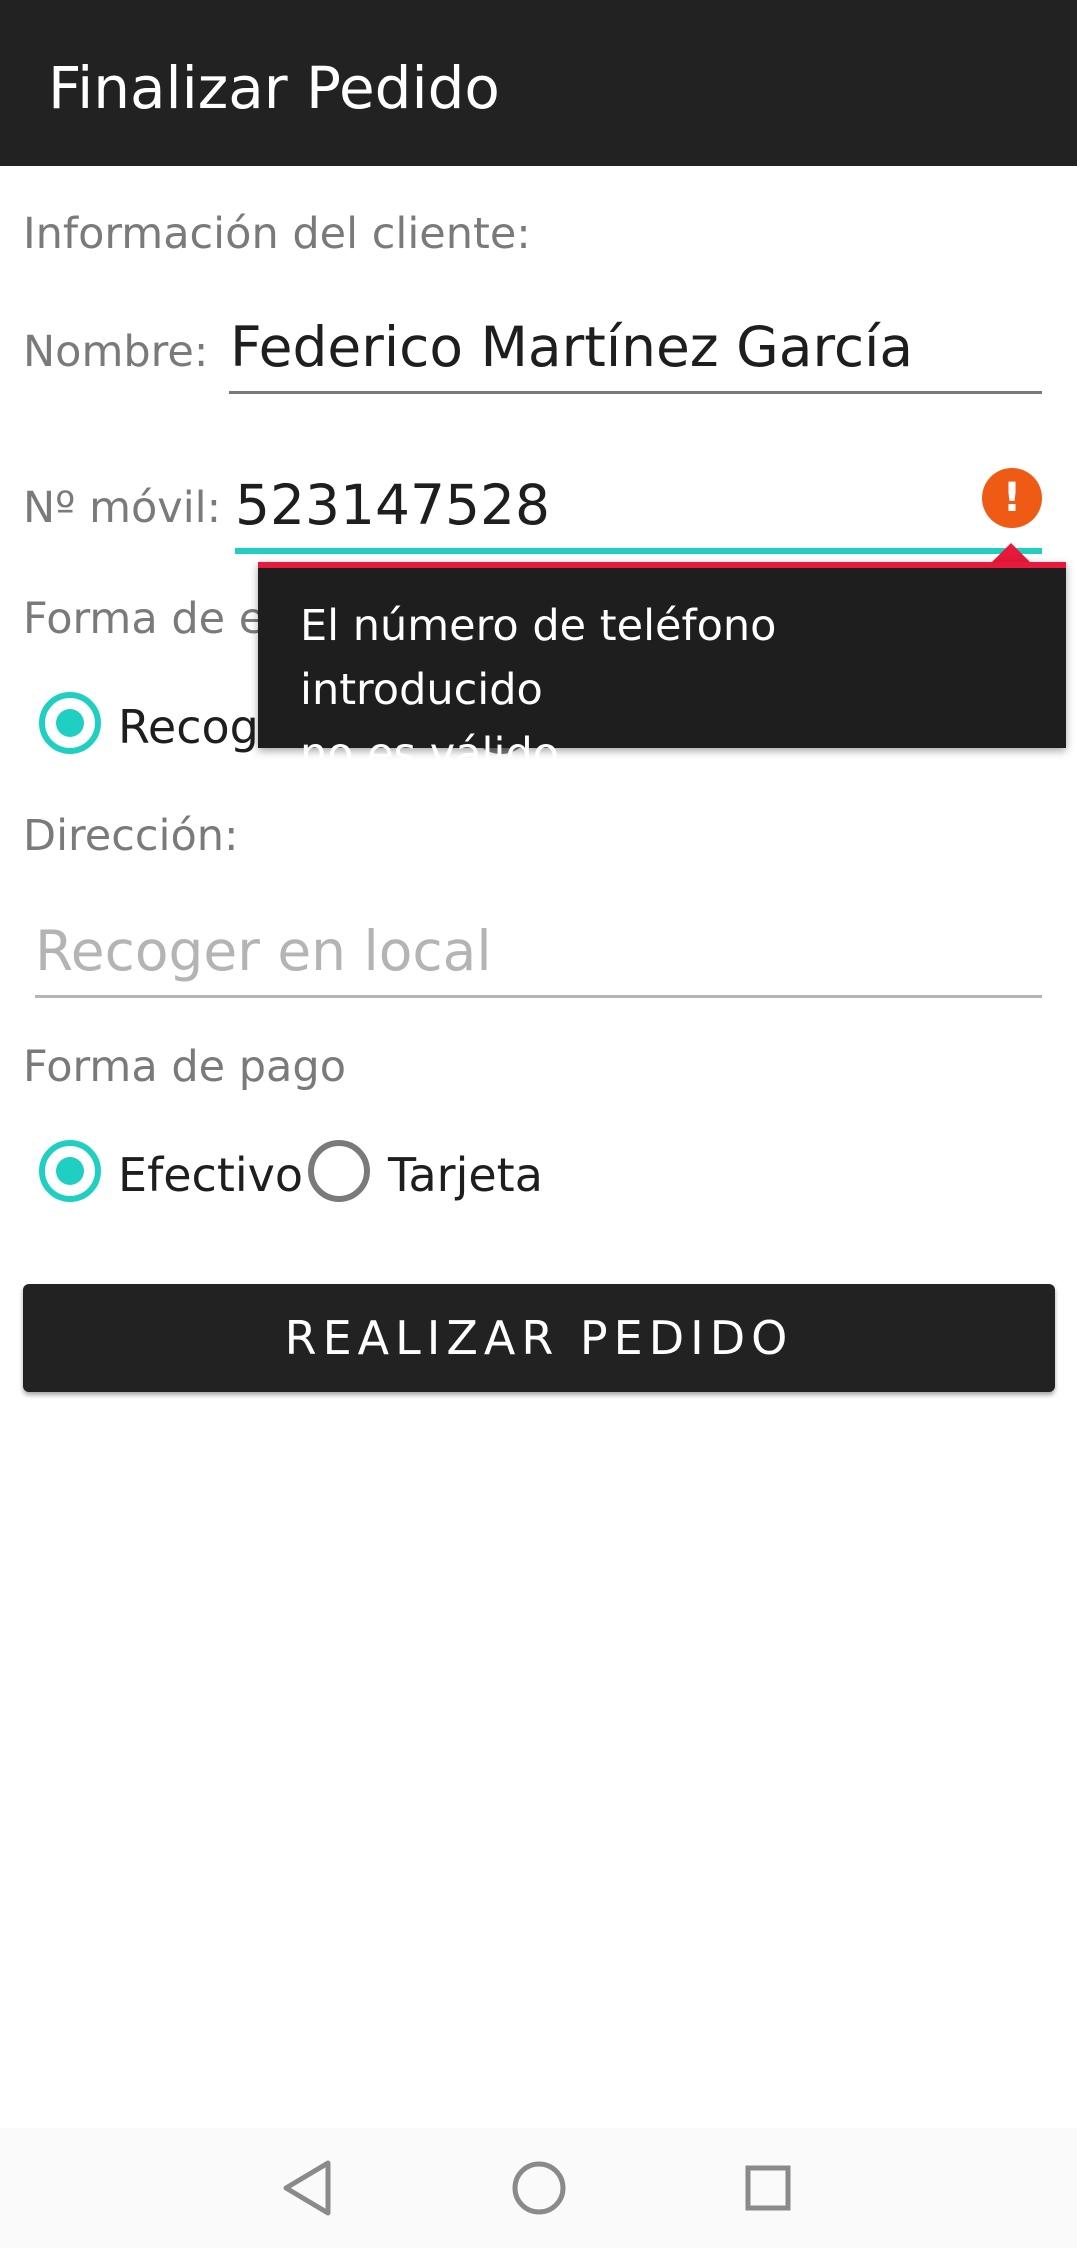  Describe the element at coordinates (277, 234) in the screenshot. I see `customer-info-label: Información del cliente:` at that location.